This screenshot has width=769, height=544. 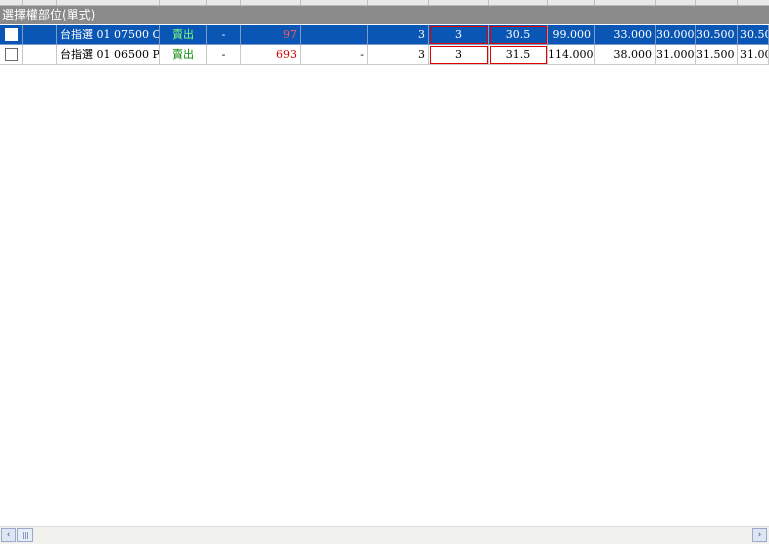 I want to click on contract-cell: 台指選 01 06500 P, so click(x=108, y=55).